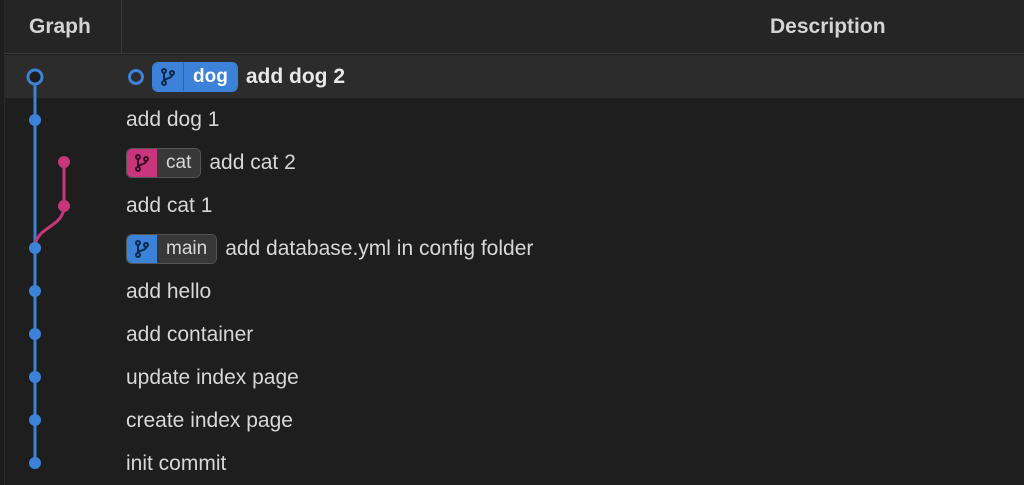  What do you see at coordinates (514, 334) in the screenshot?
I see `commit-row: add container` at bounding box center [514, 334].